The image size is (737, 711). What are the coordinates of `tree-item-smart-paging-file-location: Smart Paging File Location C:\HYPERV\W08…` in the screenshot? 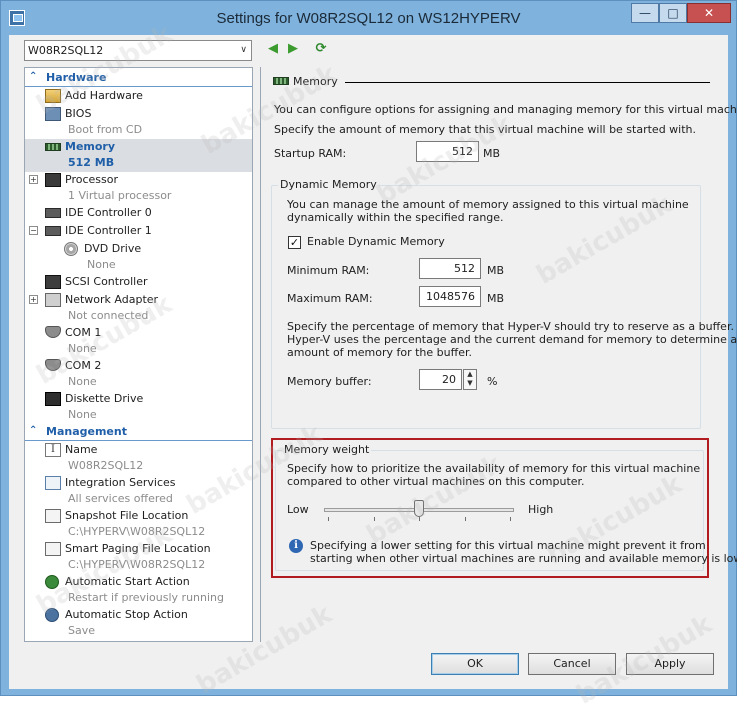 It's located at (138, 557).